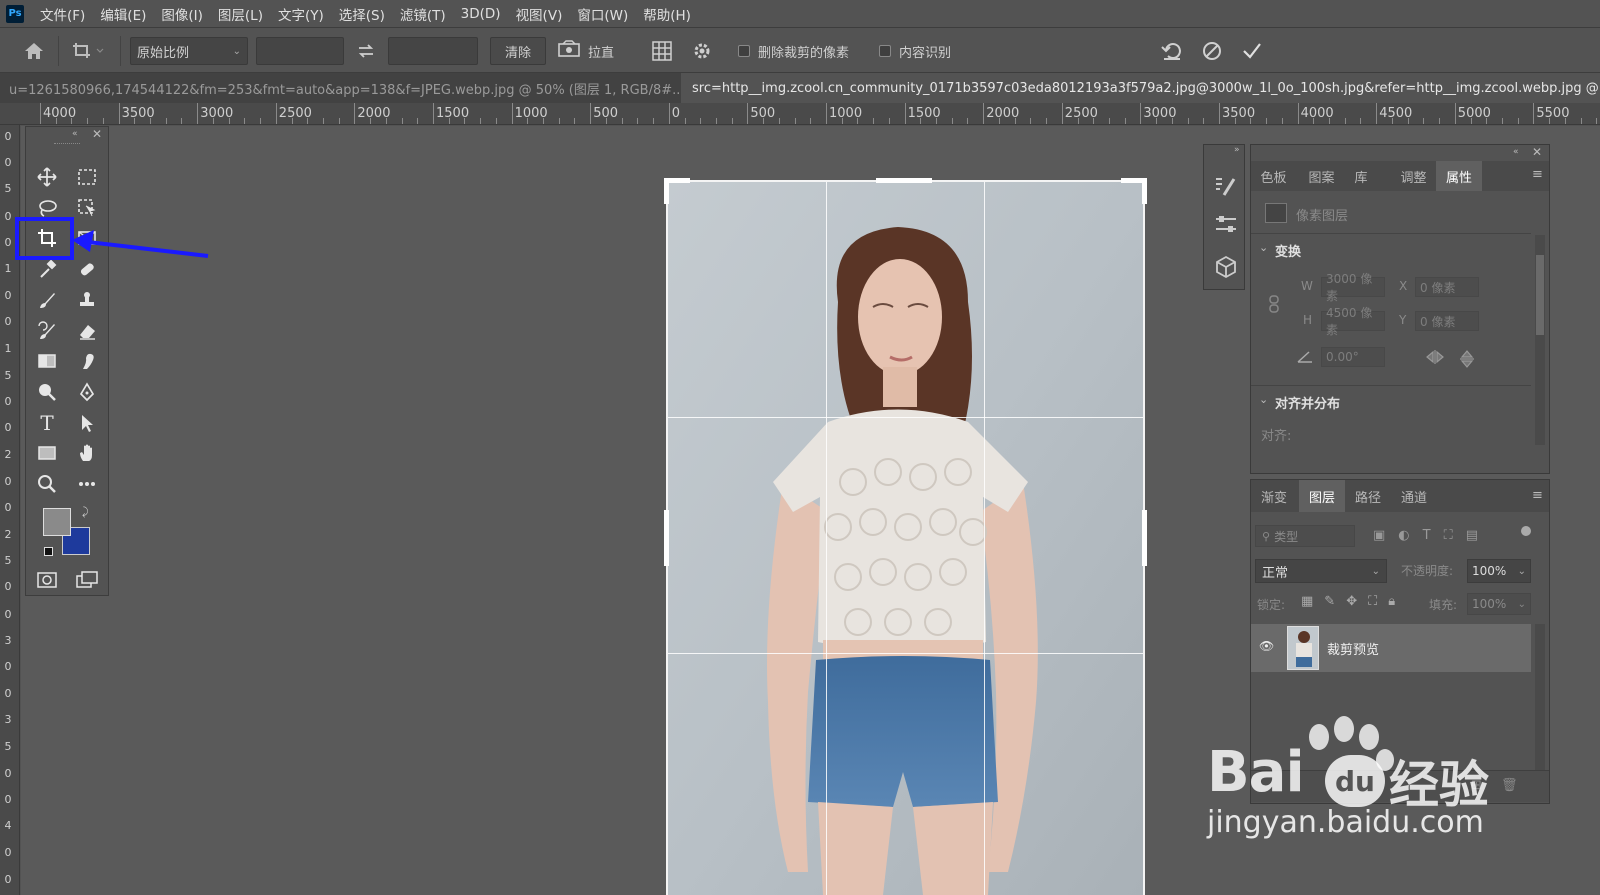 The image size is (1600, 895). Describe the element at coordinates (87, 580) in the screenshot. I see `screen-mode-icon` at that location.